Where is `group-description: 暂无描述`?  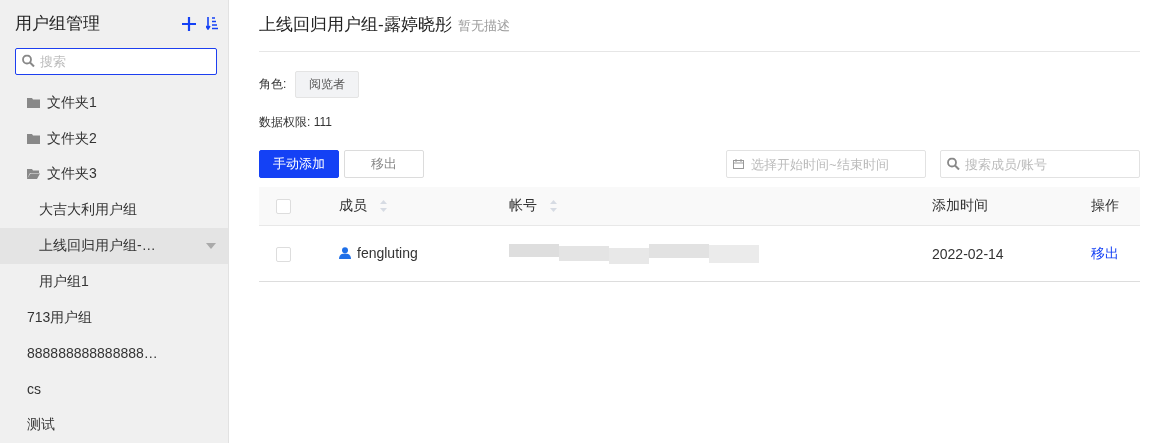 group-description: 暂无描述 is located at coordinates (483, 26).